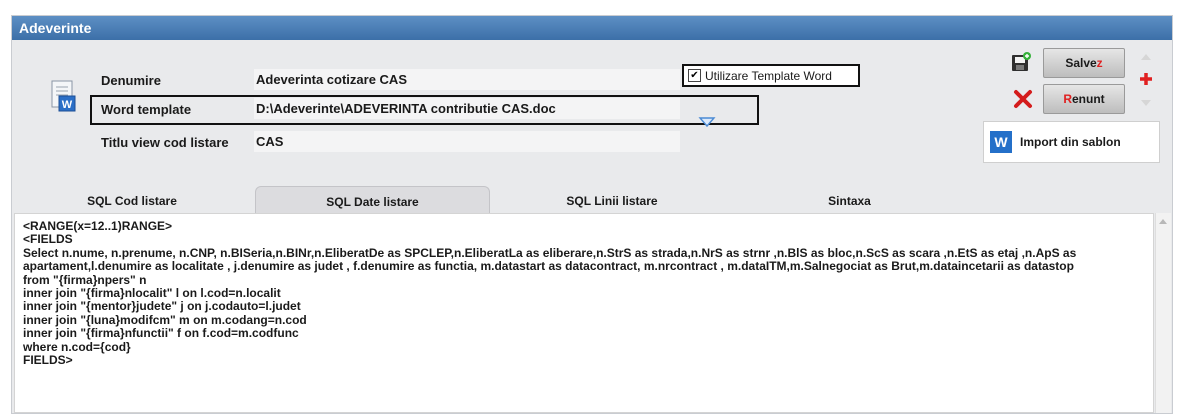 The height and width of the screenshot is (414, 1179). Describe the element at coordinates (132, 201) in the screenshot. I see `tab-sql-cod-listare: SQL Cod listare` at that location.